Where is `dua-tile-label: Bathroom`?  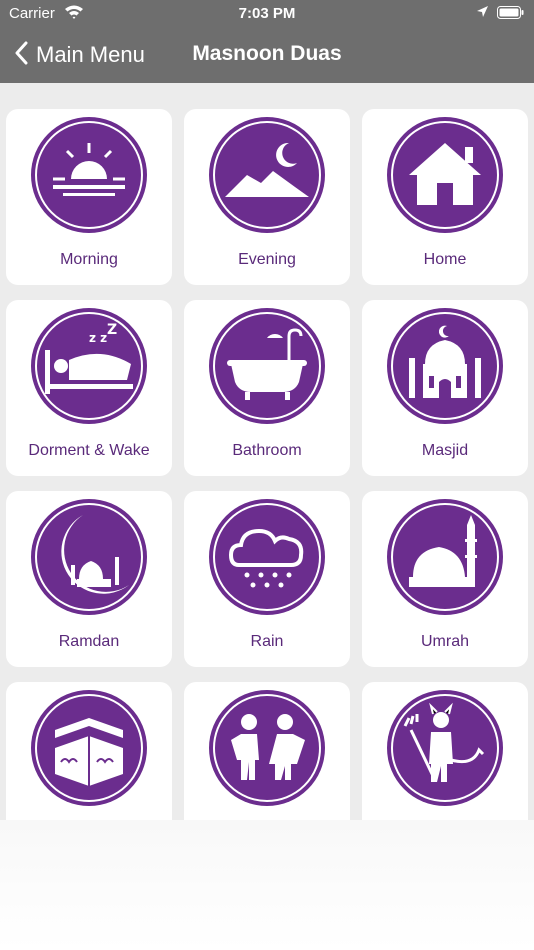 dua-tile-label: Bathroom is located at coordinates (267, 450).